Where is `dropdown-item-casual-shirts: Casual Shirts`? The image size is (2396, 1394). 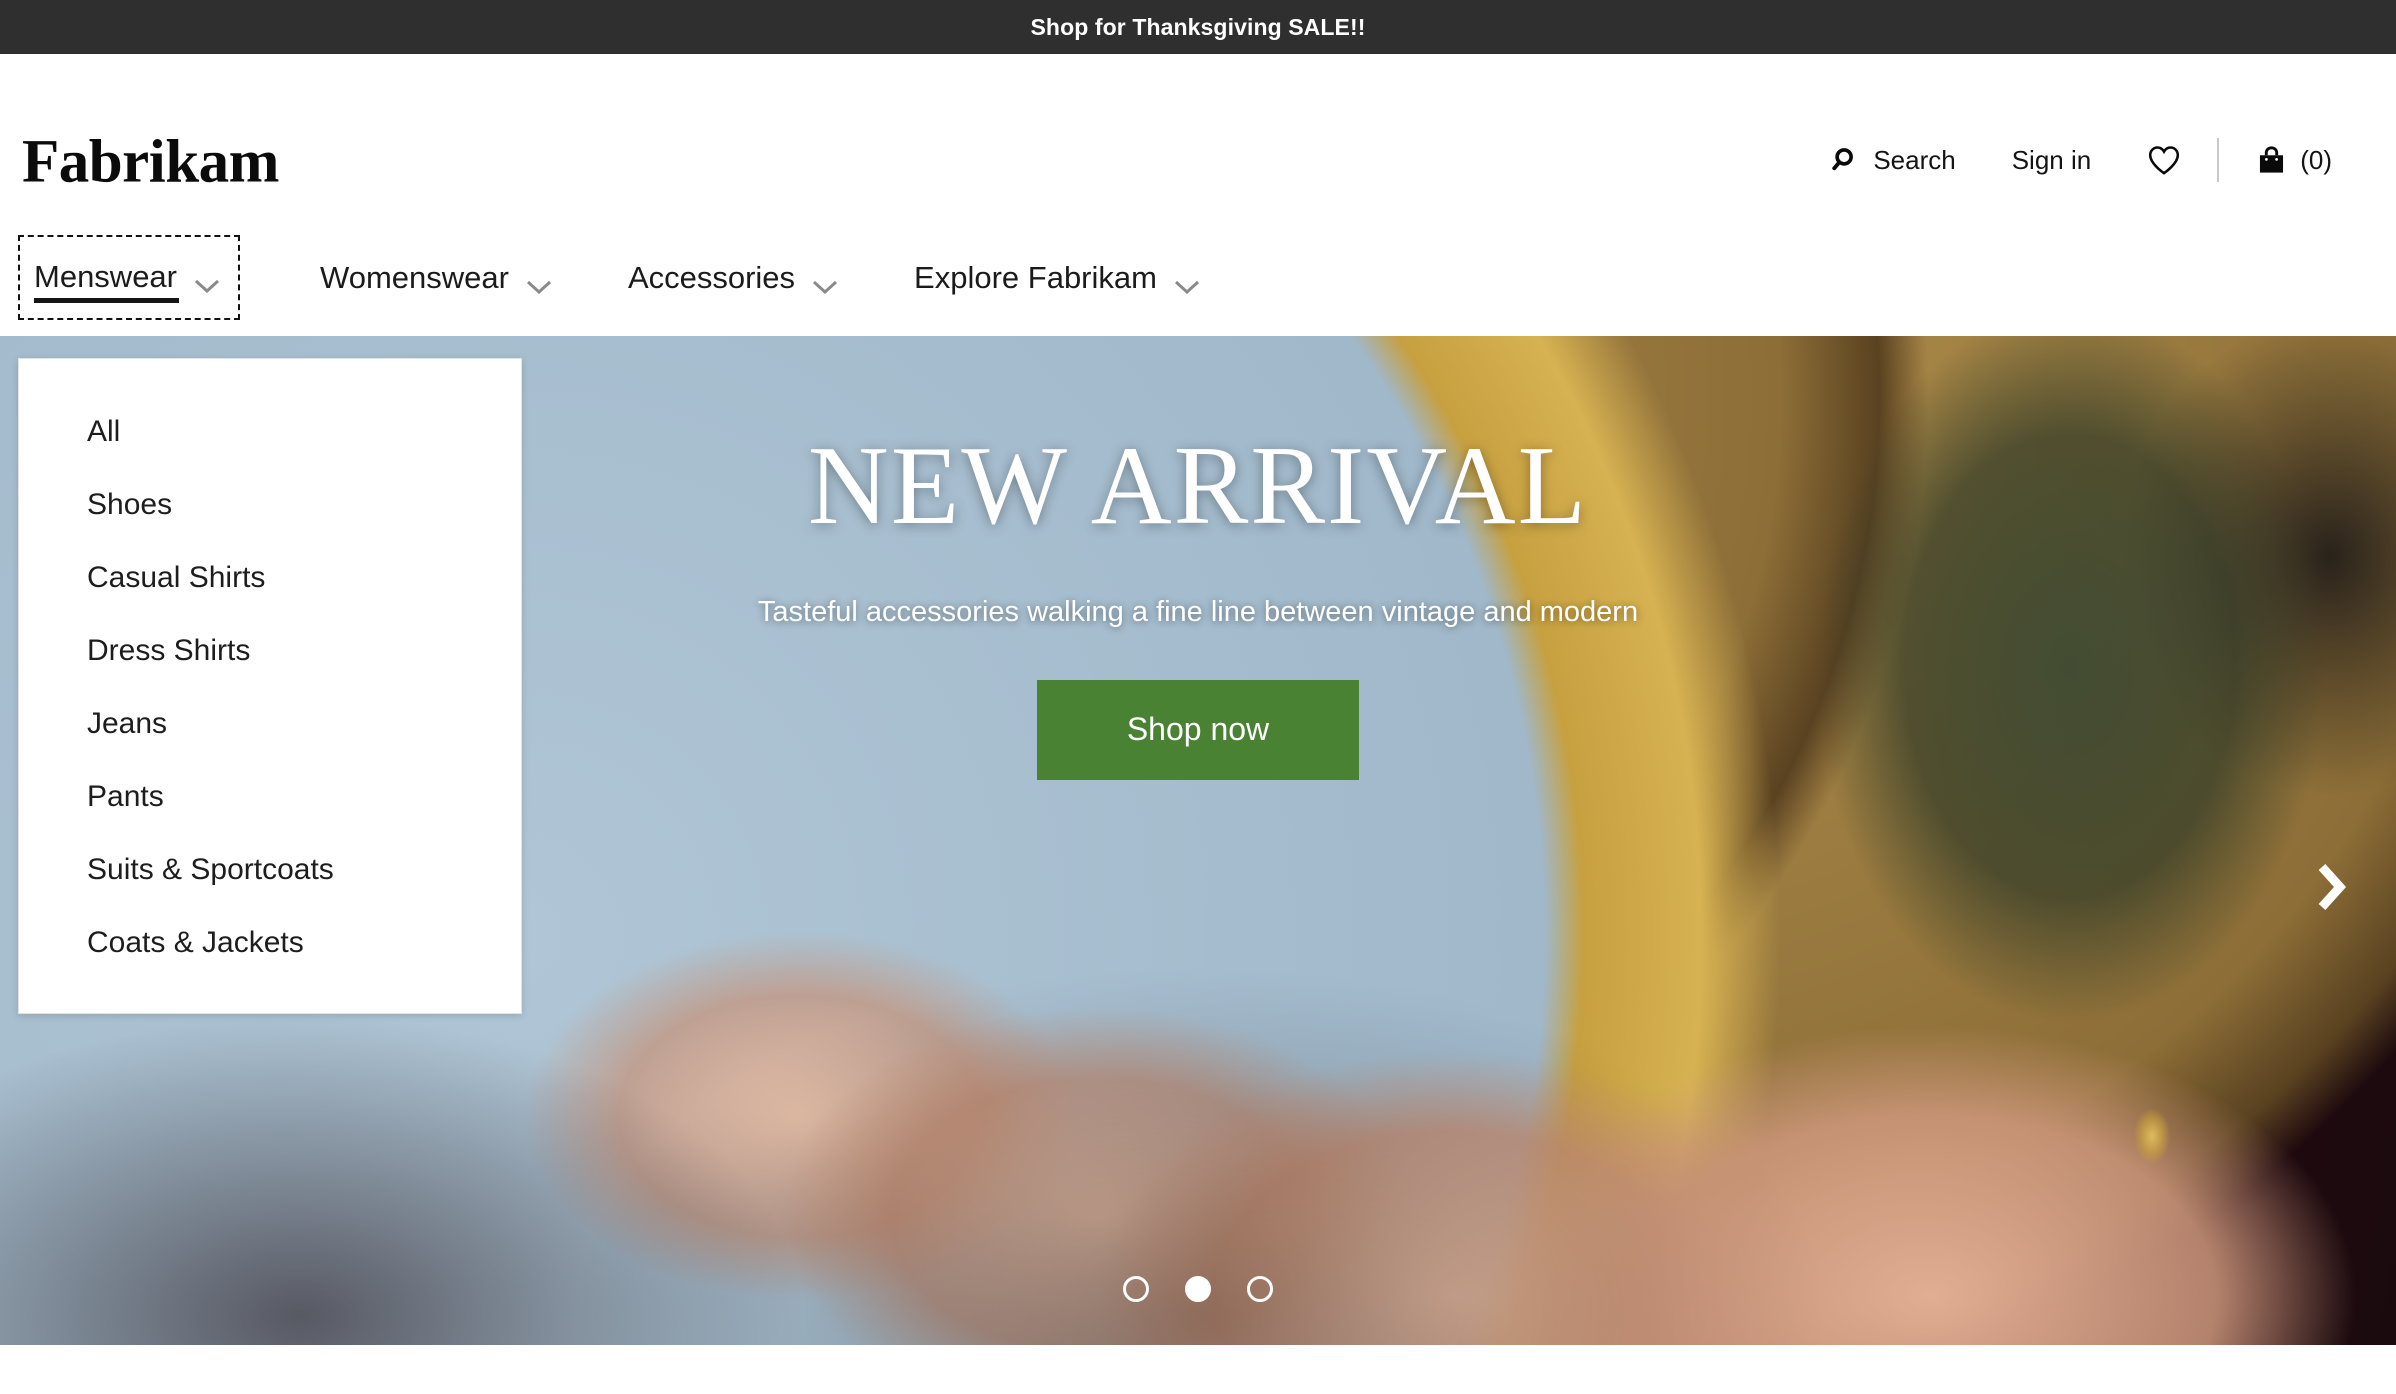
dropdown-item-casual-shirts: Casual Shirts is located at coordinates (270, 577).